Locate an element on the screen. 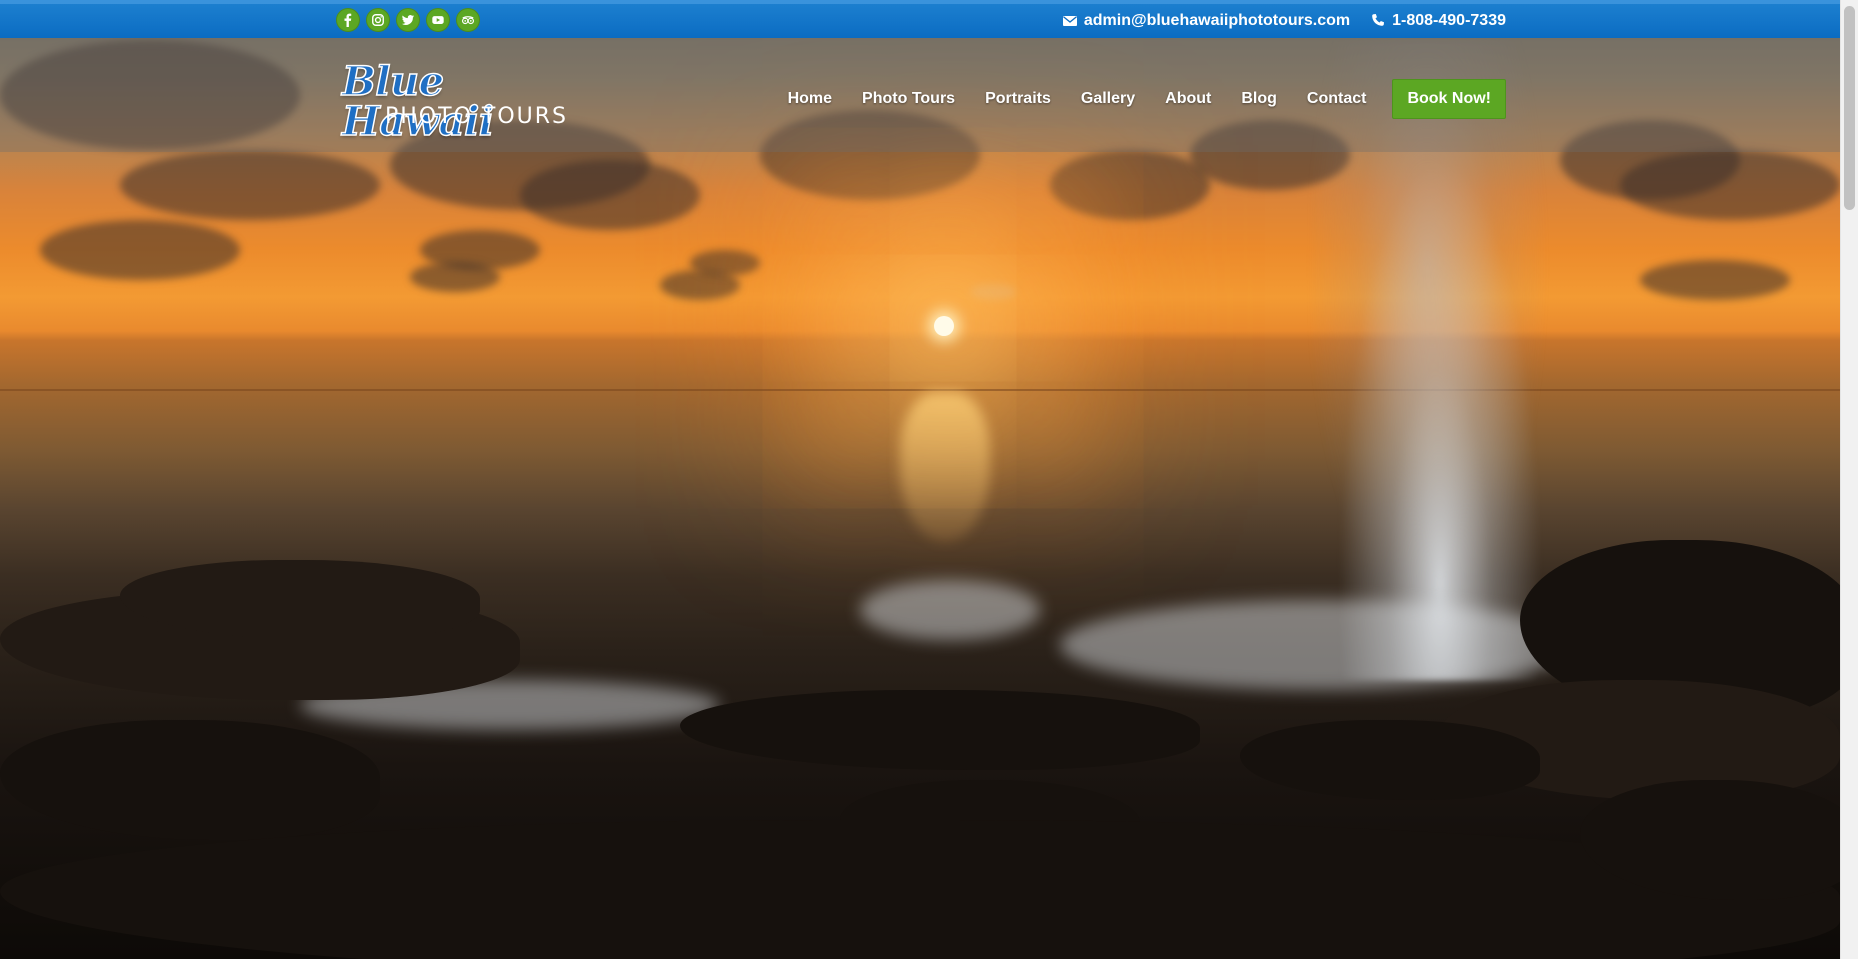 The width and height of the screenshot is (1858, 959). phone-link: 1-808-490-7339 is located at coordinates (1438, 21).